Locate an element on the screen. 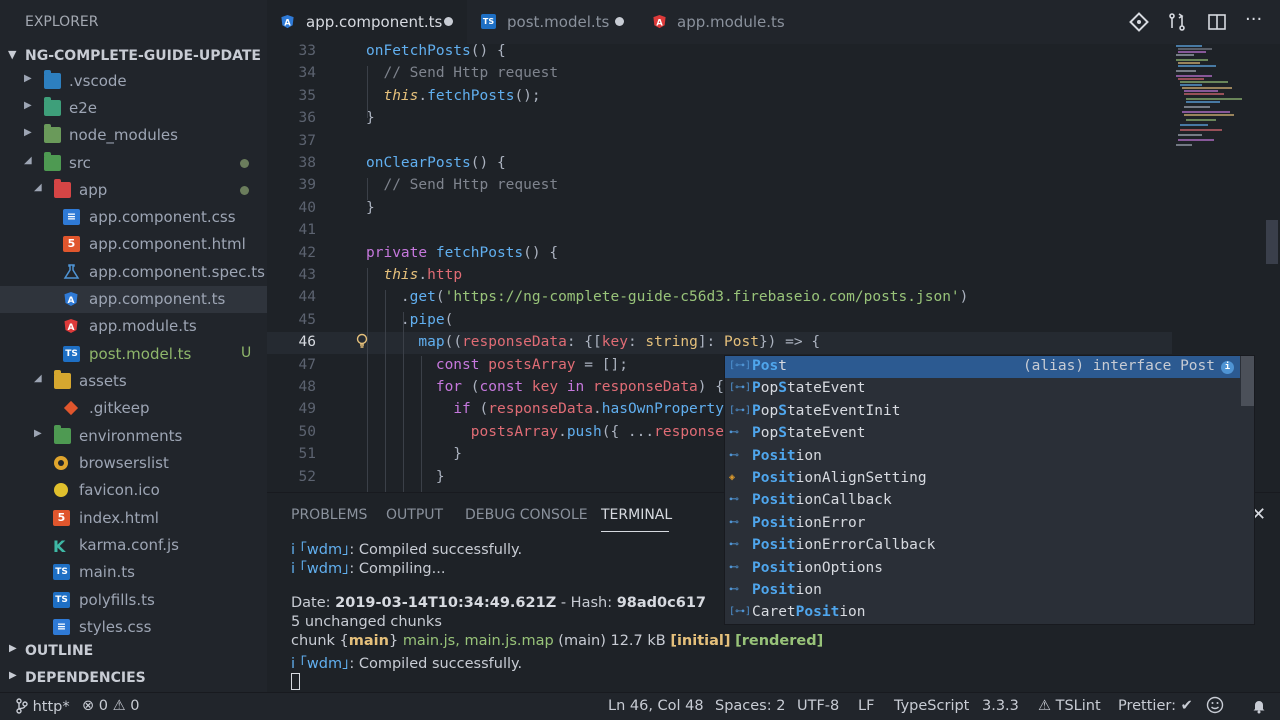  scrollbar-thumb is located at coordinates (1272, 242).